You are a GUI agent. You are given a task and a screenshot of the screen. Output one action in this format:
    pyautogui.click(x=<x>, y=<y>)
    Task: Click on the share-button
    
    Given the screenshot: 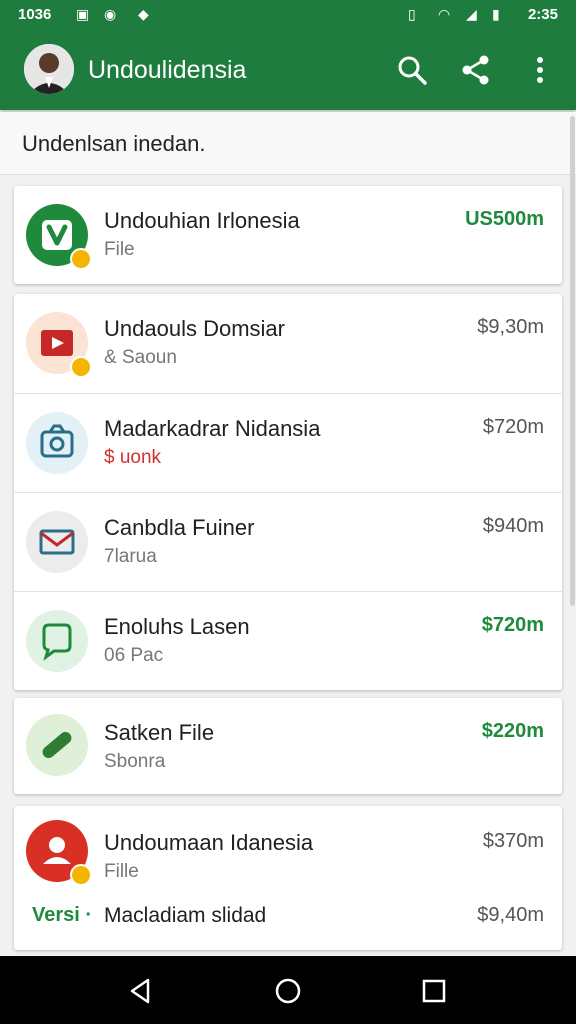 What is the action you would take?
    pyautogui.click(x=476, y=70)
    